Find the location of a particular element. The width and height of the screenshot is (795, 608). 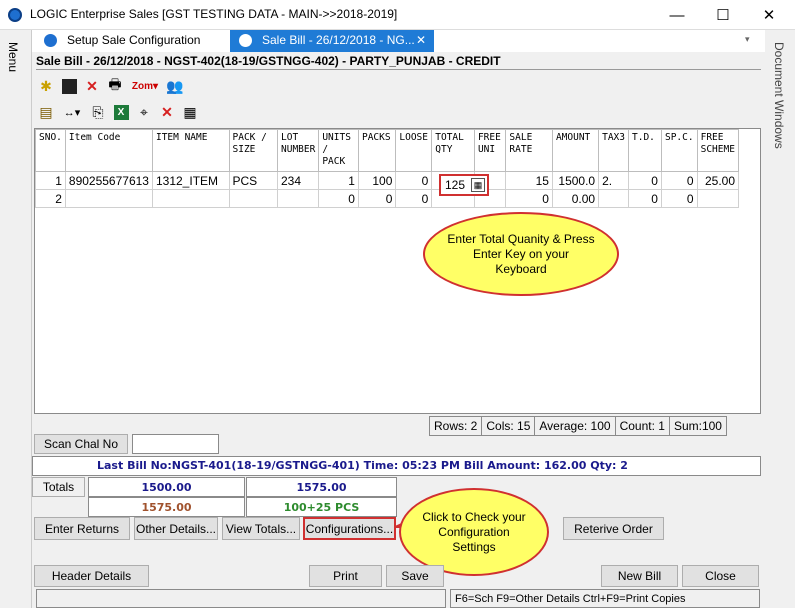

scan-chal-input is located at coordinates (175, 444).